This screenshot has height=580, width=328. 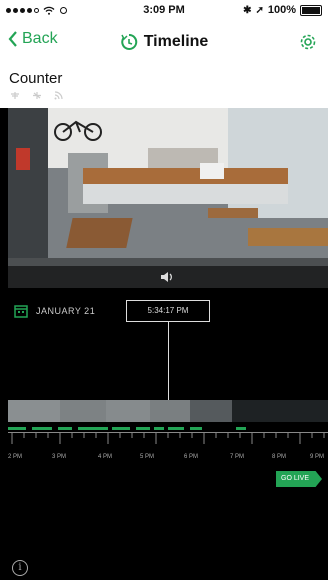 What do you see at coordinates (164, 86) in the screenshot?
I see `camera-header: Counter` at bounding box center [164, 86].